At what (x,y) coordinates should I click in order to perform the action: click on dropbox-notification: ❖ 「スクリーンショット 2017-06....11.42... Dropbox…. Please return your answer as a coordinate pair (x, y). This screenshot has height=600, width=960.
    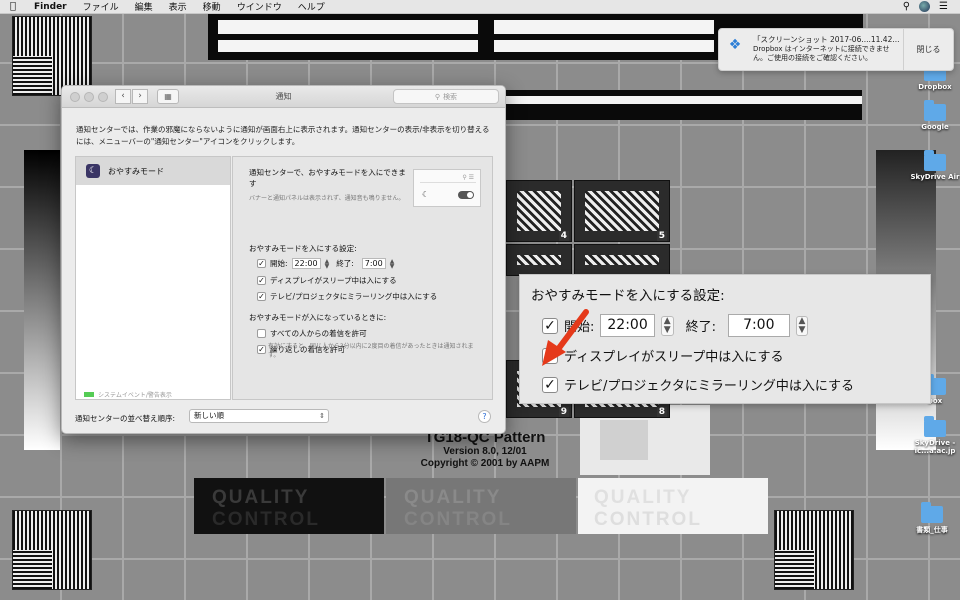
    Looking at the image, I should click on (836, 49).